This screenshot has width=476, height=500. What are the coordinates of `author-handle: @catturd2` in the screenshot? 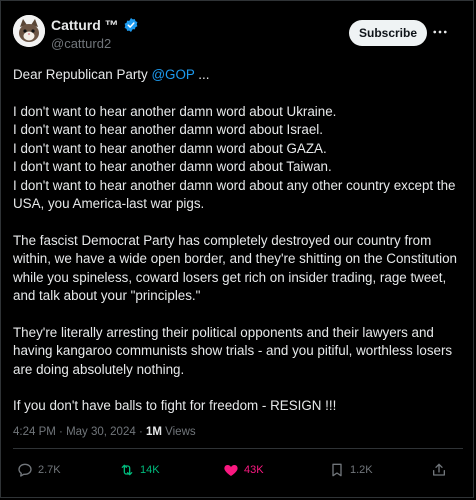 It's located at (81, 43).